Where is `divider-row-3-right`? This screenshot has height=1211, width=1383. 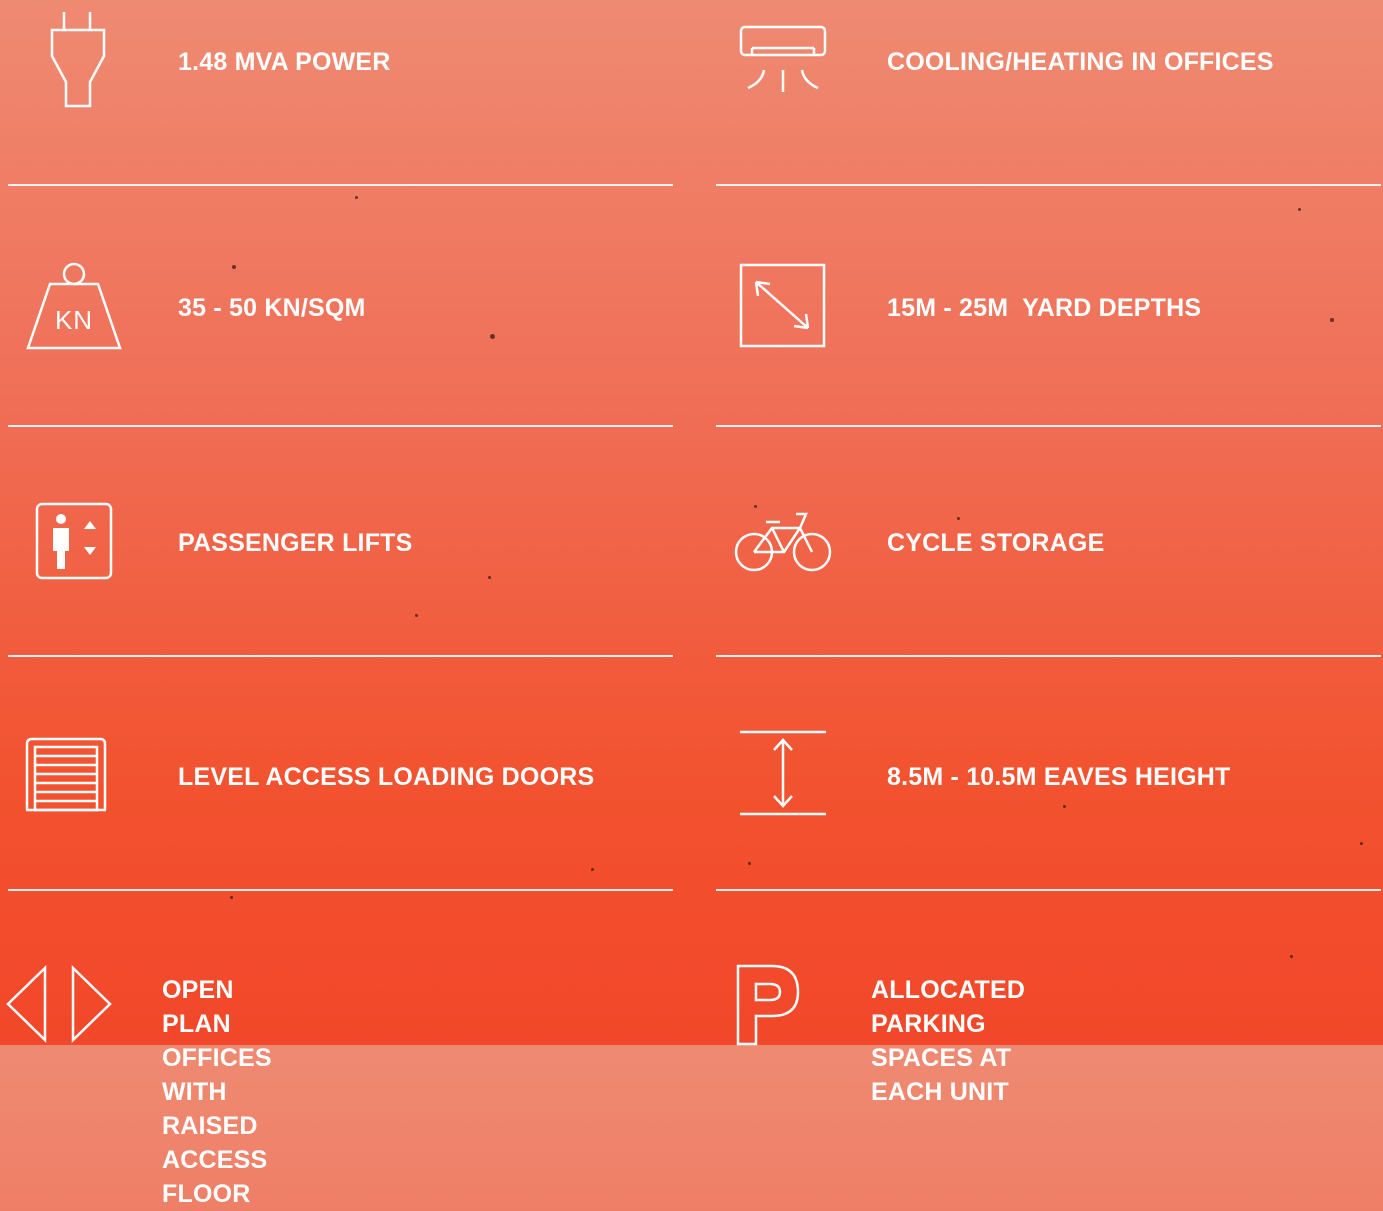 divider-row-3-right is located at coordinates (1048, 656).